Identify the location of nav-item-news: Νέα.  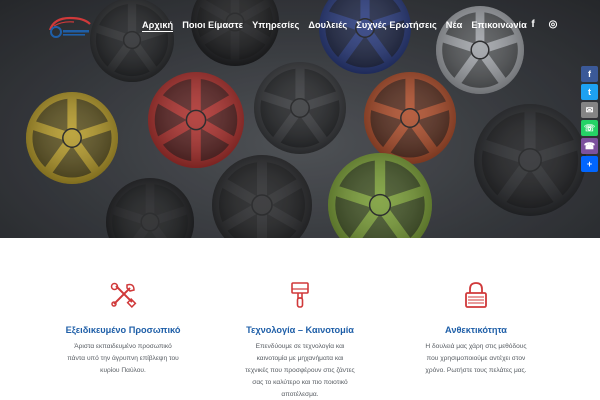
(454, 26).